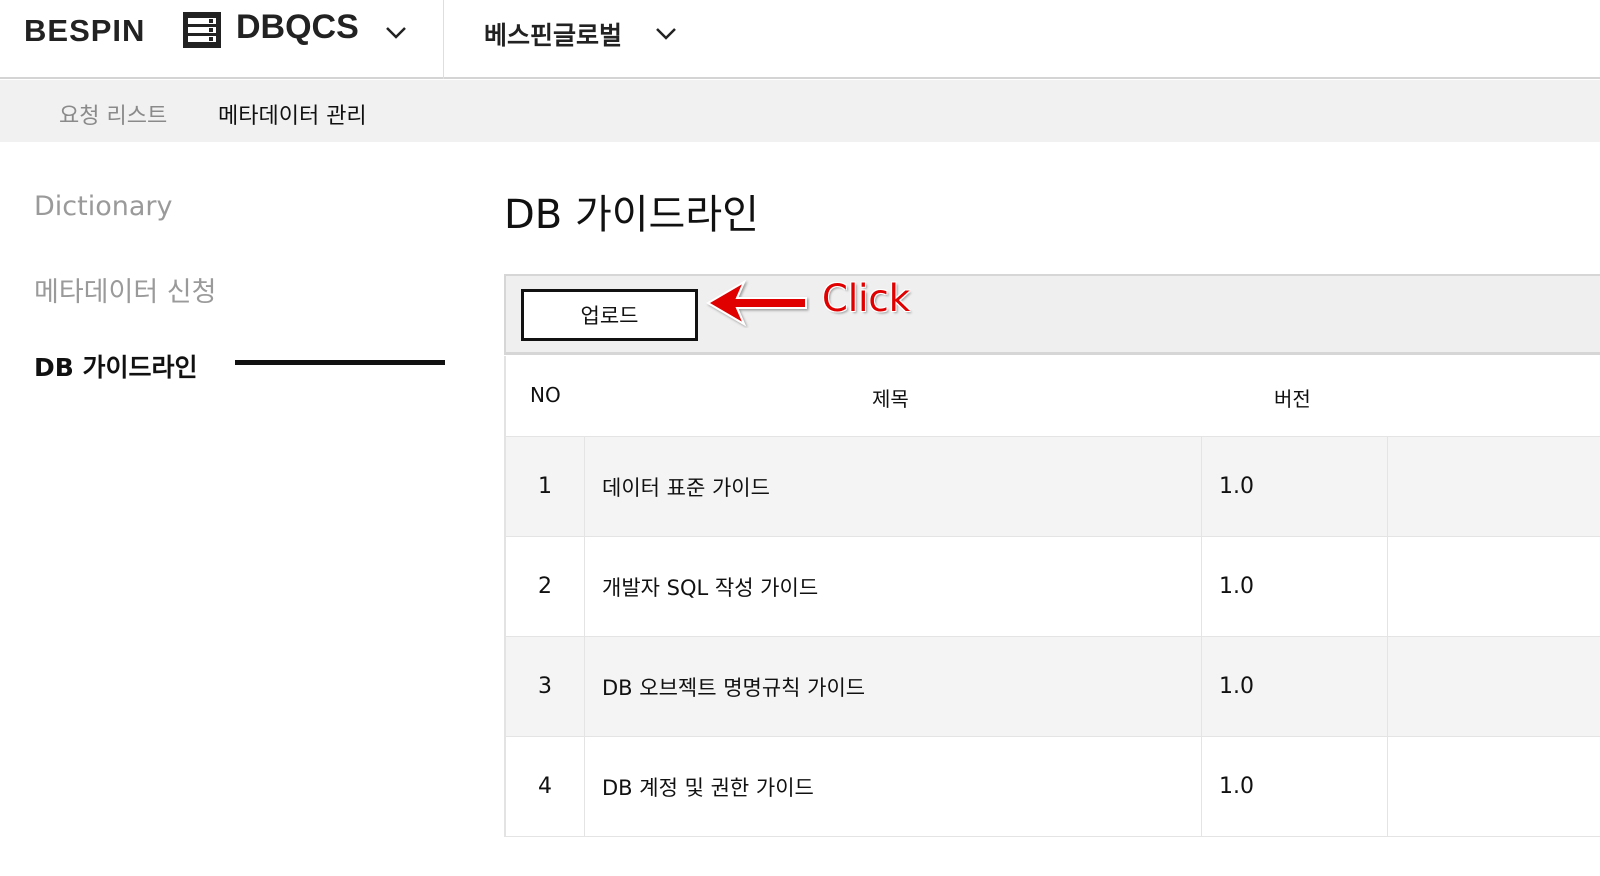 The width and height of the screenshot is (1600, 876). I want to click on table-row: 3 DB 오브젝트 명명규칙 가이드 1.0, so click(1053, 687).